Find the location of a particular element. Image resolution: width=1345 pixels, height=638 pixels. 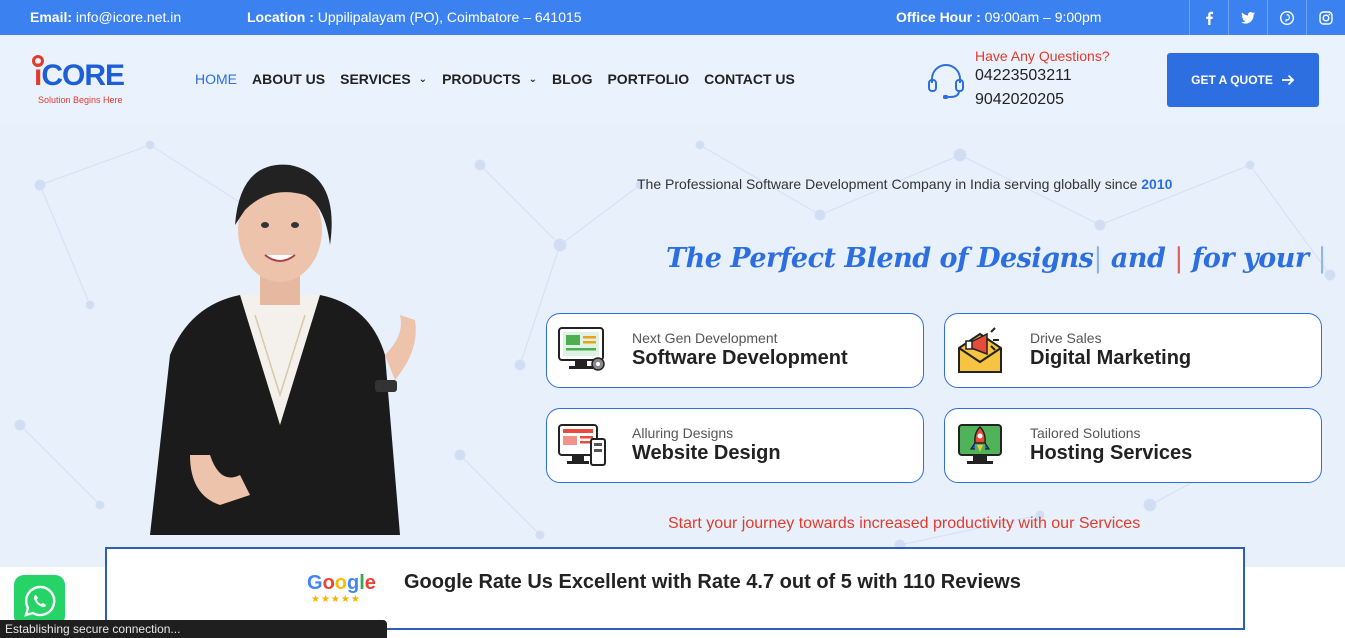

nav-blog-label: BLOG is located at coordinates (572, 79).